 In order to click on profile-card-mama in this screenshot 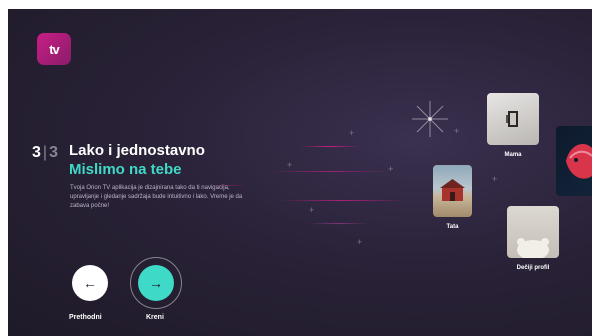, I will do `click(513, 119)`.